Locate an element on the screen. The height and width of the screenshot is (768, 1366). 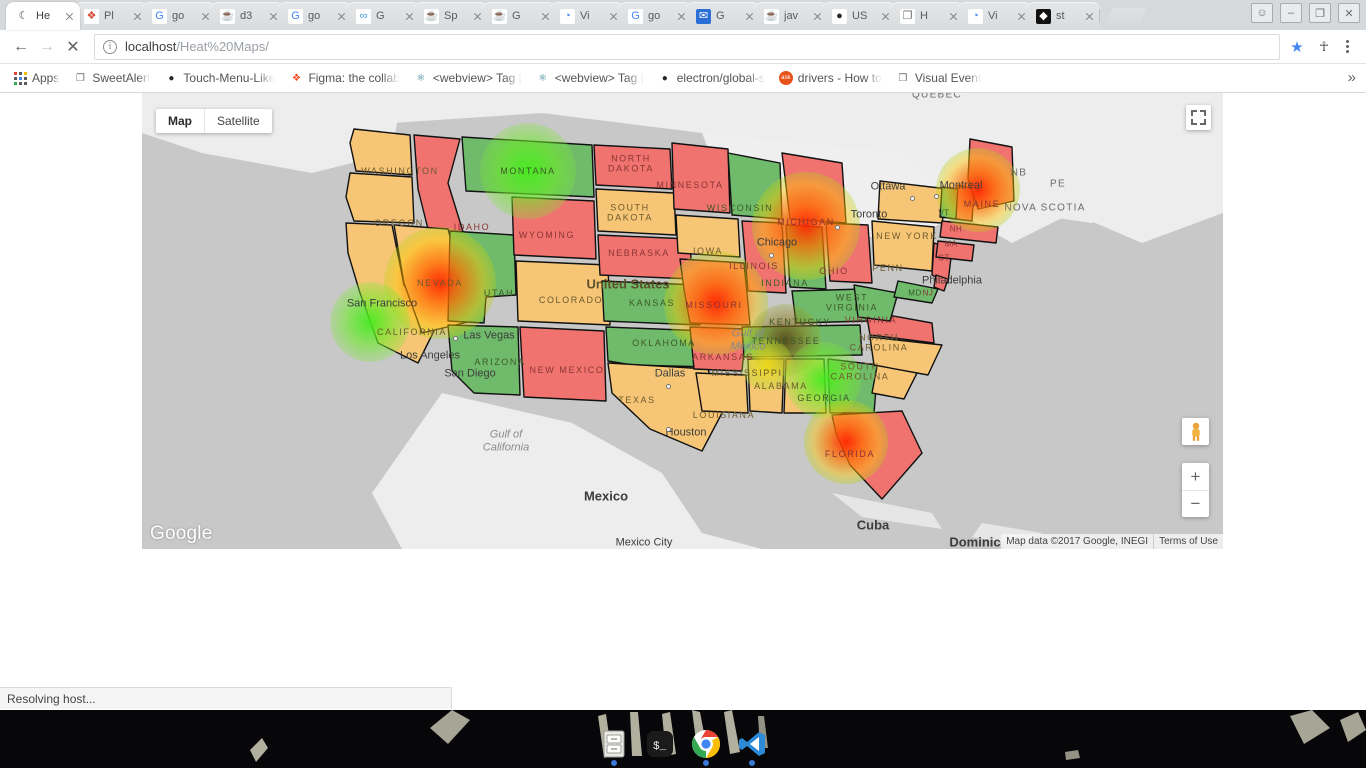
maximize-button: ❐ is located at coordinates (1320, 13).